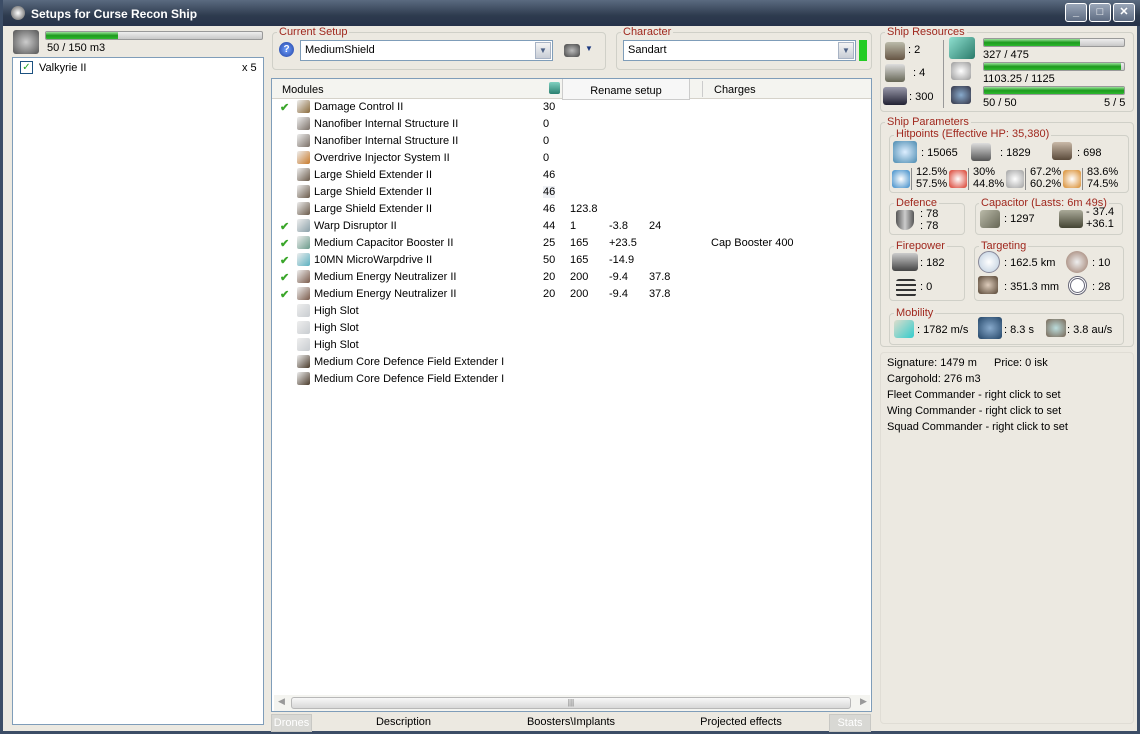  What do you see at coordinates (571, 209) in the screenshot?
I see `table-row: Large Shield Extender II 46 123.8` at bounding box center [571, 209].